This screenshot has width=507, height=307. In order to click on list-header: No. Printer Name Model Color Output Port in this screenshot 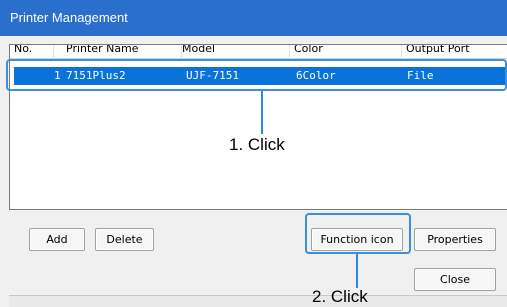, I will do `click(258, 52)`.